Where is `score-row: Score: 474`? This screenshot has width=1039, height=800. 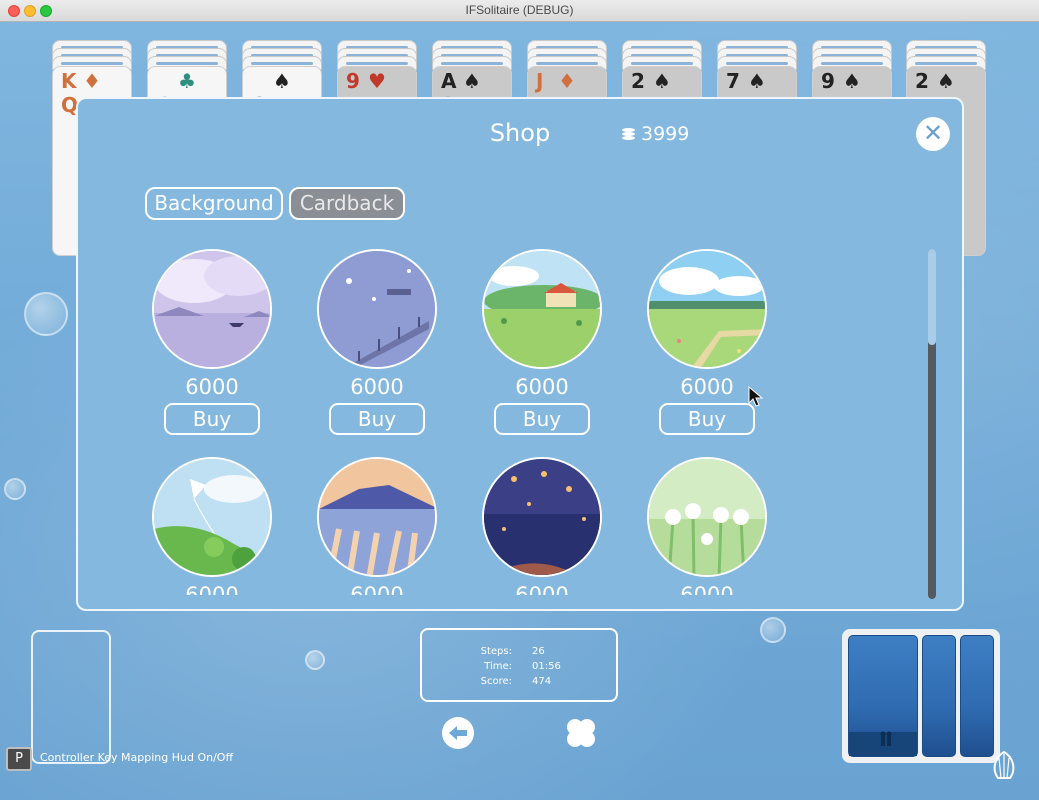
score-row: Score: 474 is located at coordinates (521, 683).